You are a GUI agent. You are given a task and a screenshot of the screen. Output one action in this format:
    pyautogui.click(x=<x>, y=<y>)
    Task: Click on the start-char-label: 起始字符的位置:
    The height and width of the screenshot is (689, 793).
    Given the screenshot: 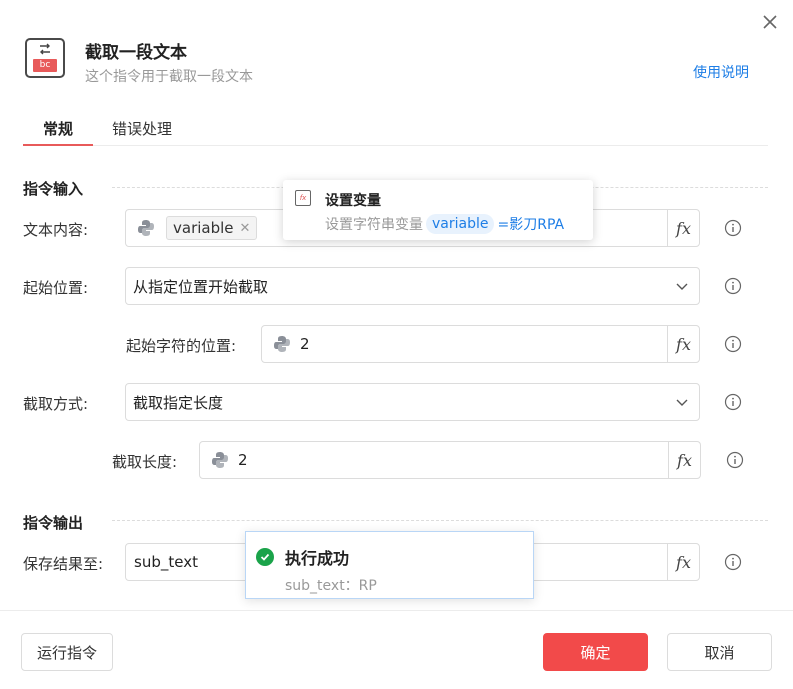 What is the action you would take?
    pyautogui.click(x=181, y=346)
    